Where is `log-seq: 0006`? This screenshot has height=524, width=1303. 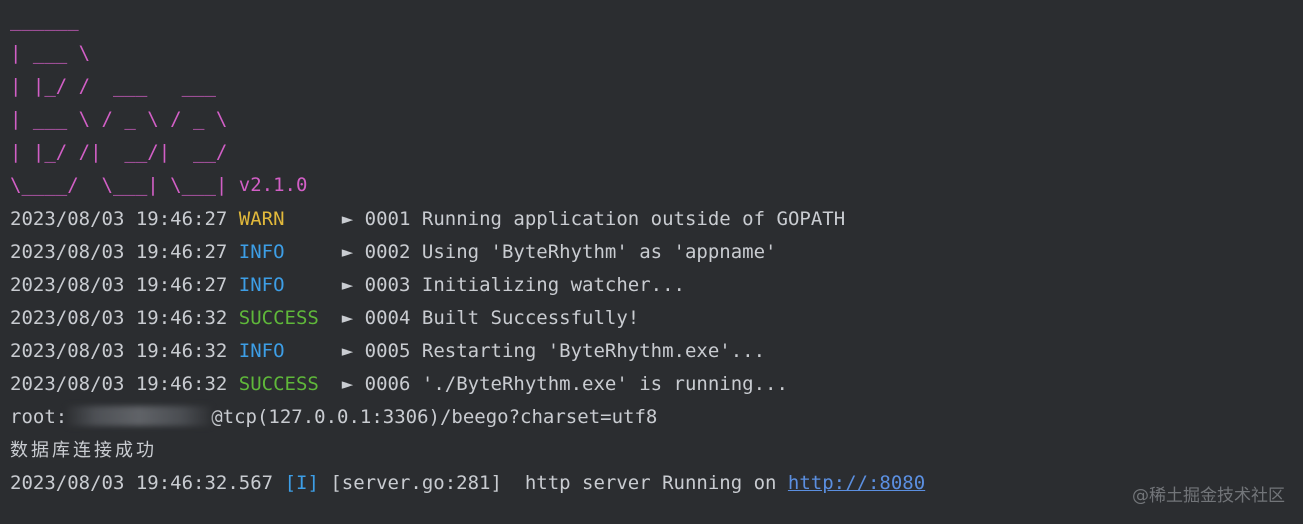 log-seq: 0006 is located at coordinates (387, 384).